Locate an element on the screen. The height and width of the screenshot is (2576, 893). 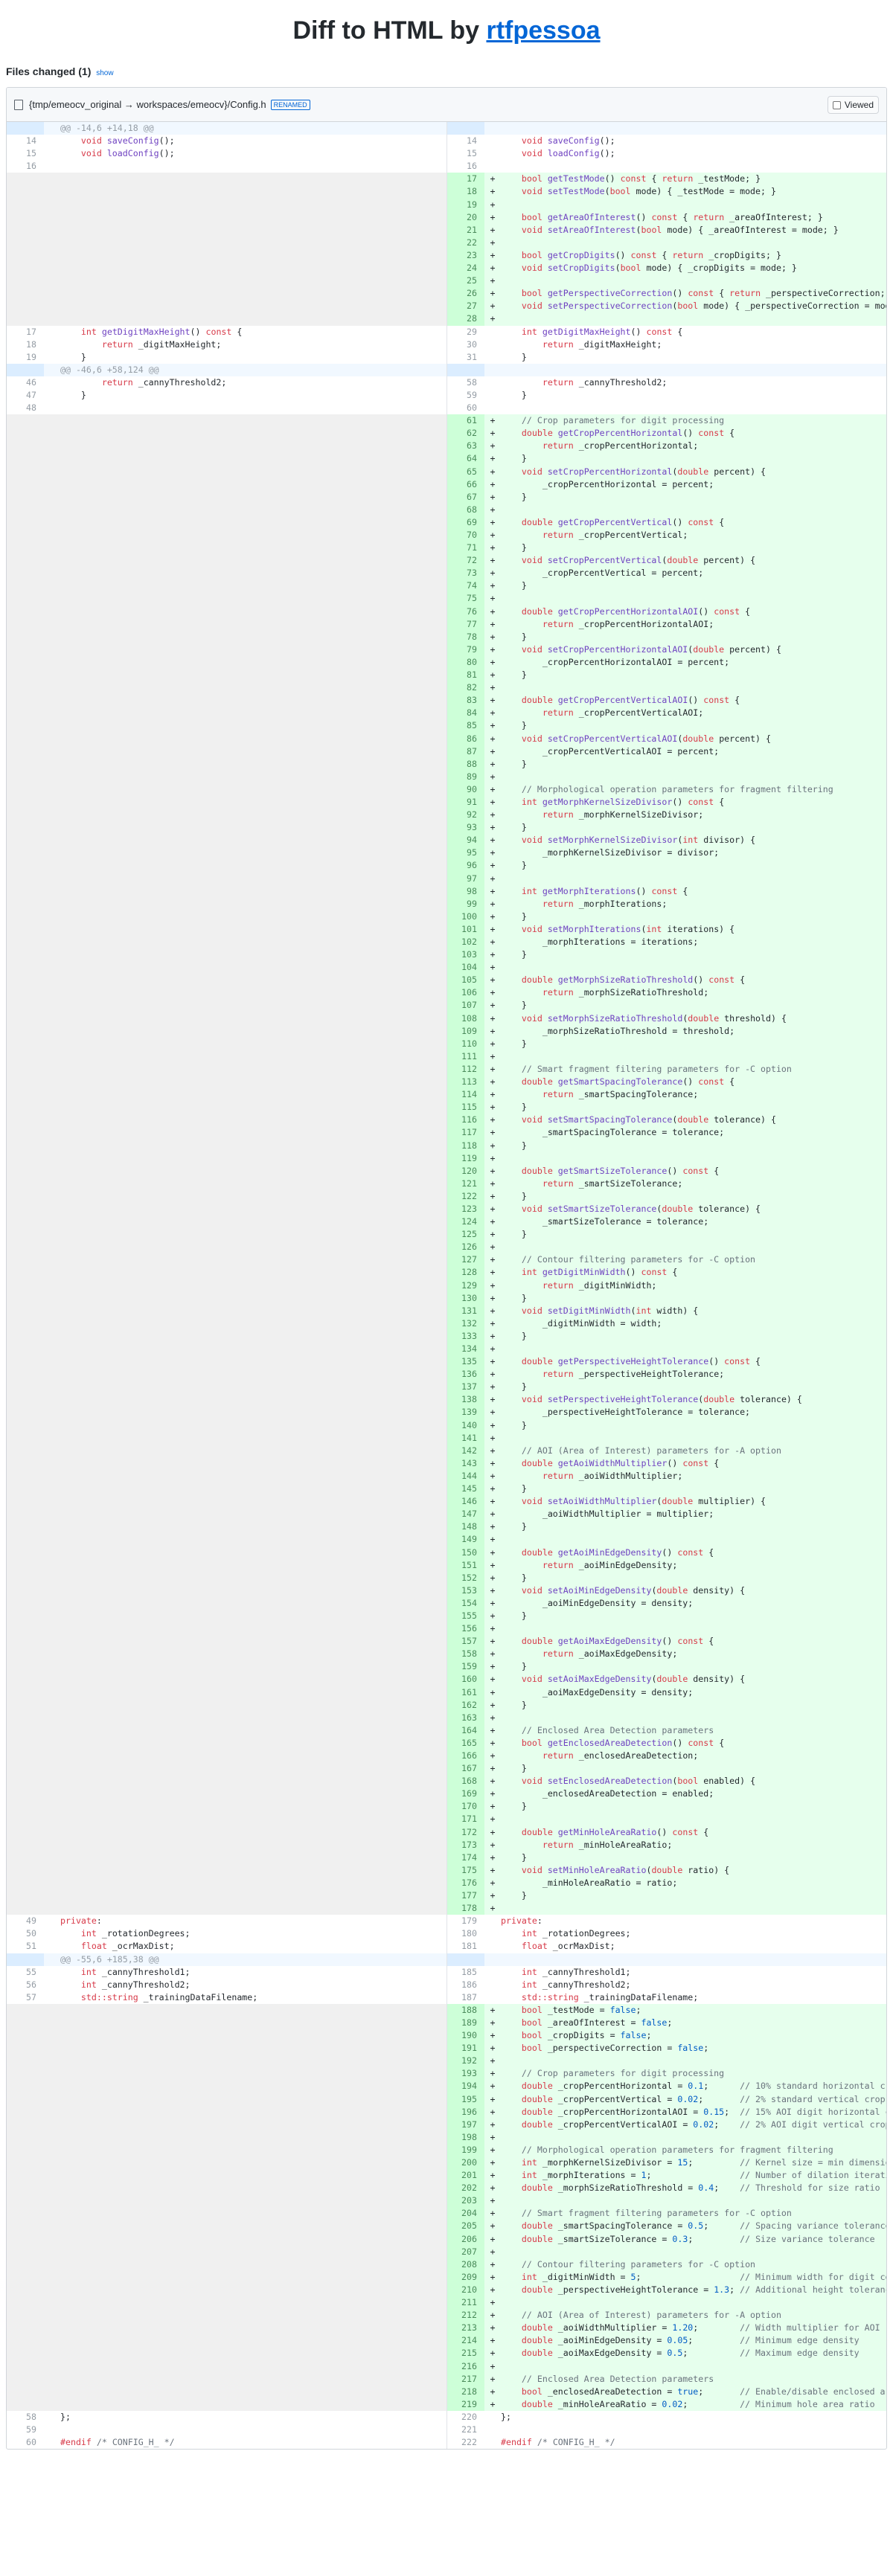
added-line: 136 + return _perspectiveHeightTolerance; is located at coordinates (446, 1374).